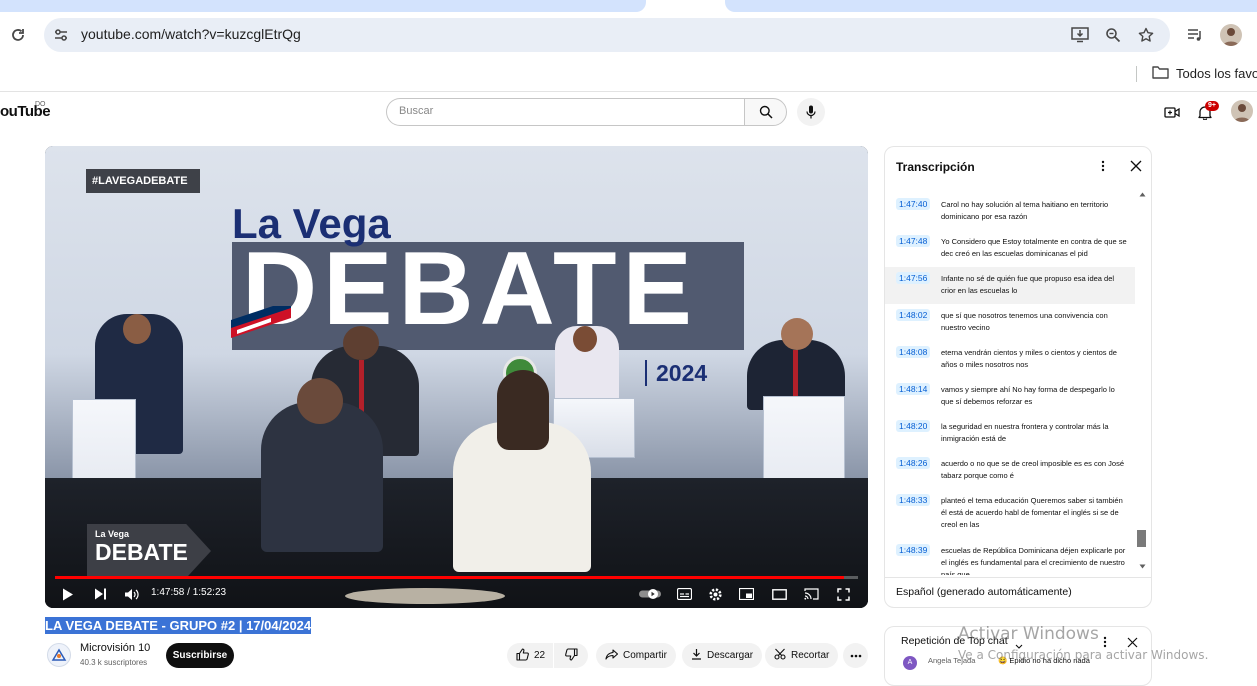  Describe the element at coordinates (1136, 74) in the screenshot. I see `bookmarks-divider` at that location.